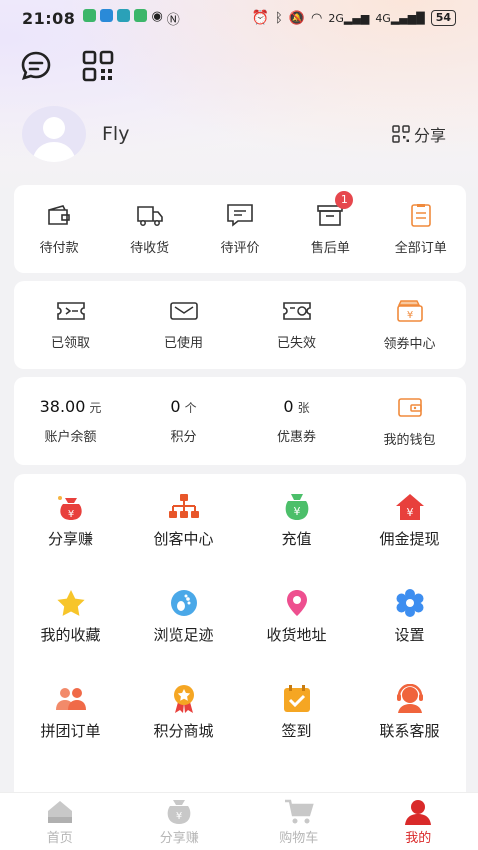  What do you see at coordinates (150, 229) in the screenshot?
I see `order-pending-receipt: 待收货` at bounding box center [150, 229].